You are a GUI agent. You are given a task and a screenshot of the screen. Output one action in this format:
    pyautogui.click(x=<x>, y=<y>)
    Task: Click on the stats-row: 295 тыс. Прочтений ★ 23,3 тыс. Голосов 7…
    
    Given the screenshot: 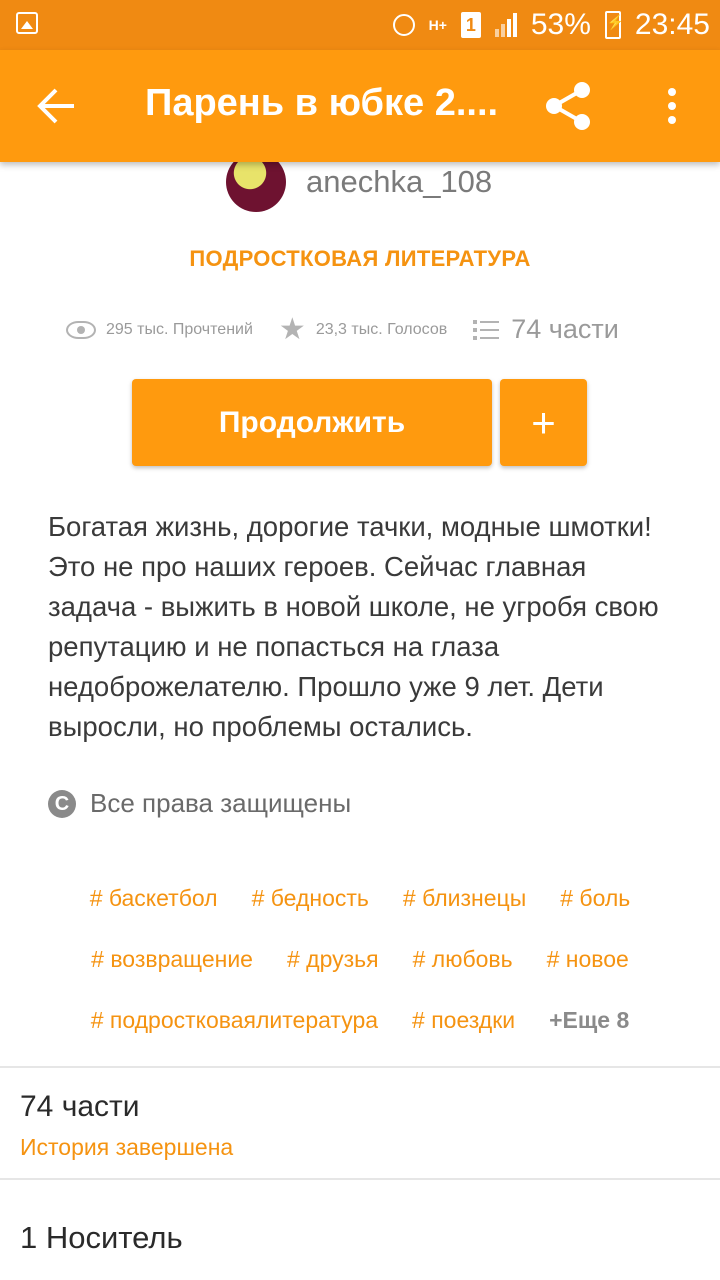 What is the action you would take?
    pyautogui.click(x=355, y=329)
    